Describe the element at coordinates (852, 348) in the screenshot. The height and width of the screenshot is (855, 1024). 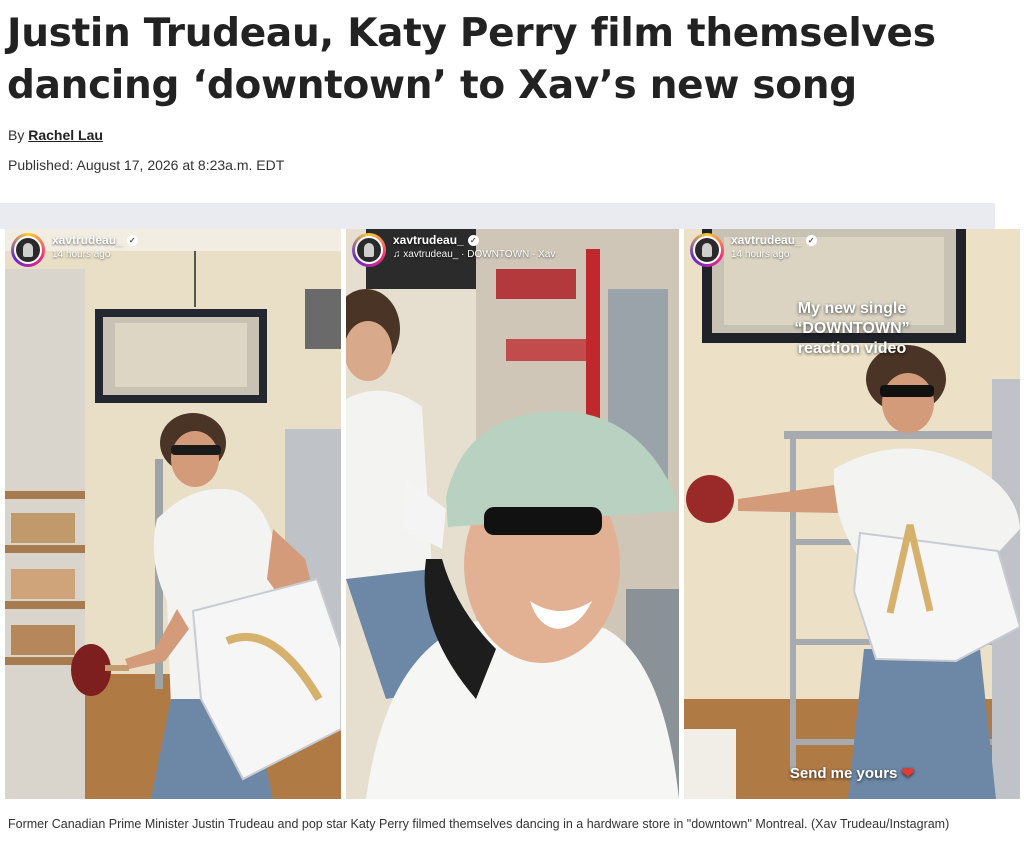
I see `overlay-line-3: reaction video` at that location.